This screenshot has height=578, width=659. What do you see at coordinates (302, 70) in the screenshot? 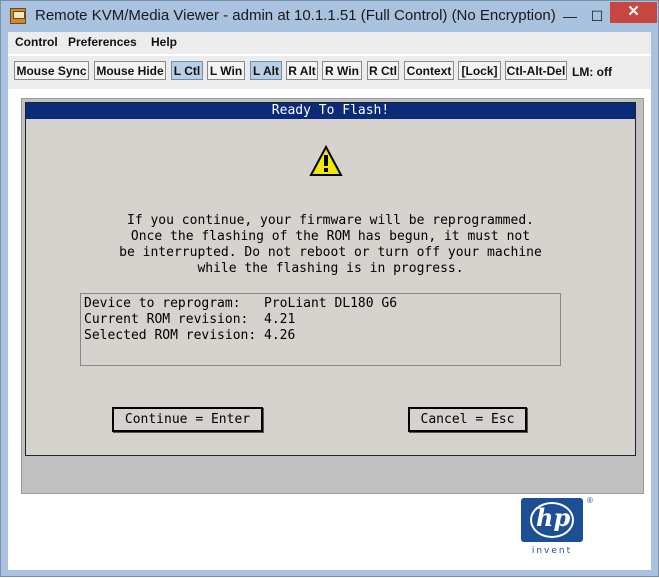
I see `r-alt-button: R Alt` at bounding box center [302, 70].